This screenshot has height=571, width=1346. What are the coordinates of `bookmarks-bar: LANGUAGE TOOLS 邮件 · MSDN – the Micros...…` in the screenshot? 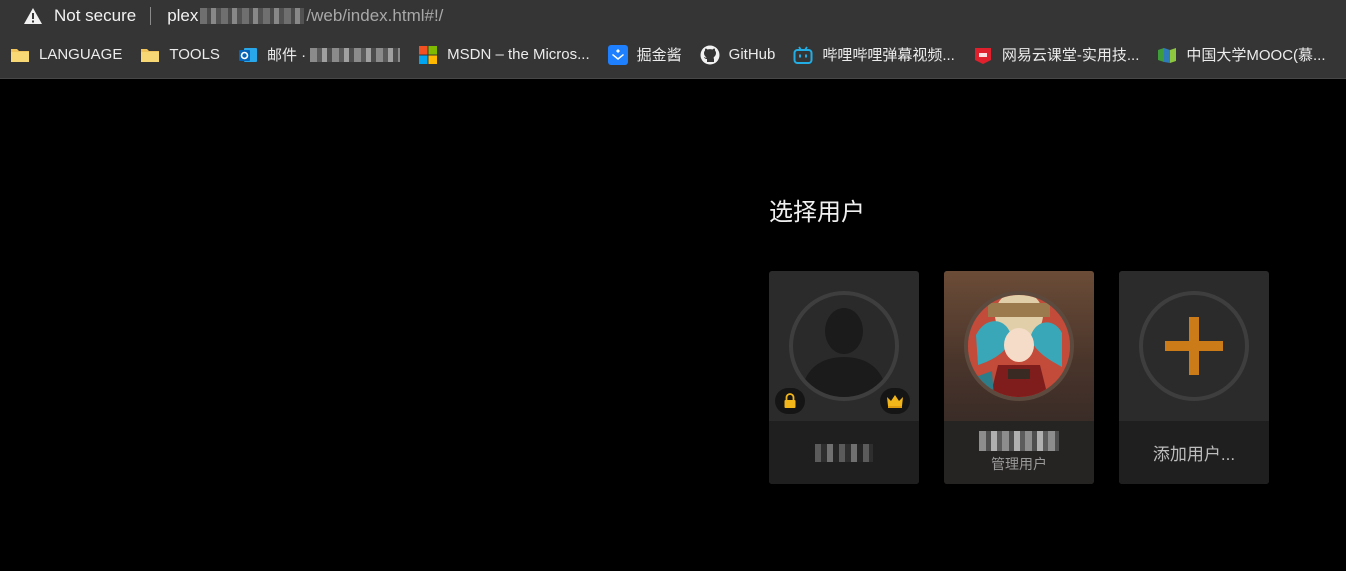 It's located at (673, 55).